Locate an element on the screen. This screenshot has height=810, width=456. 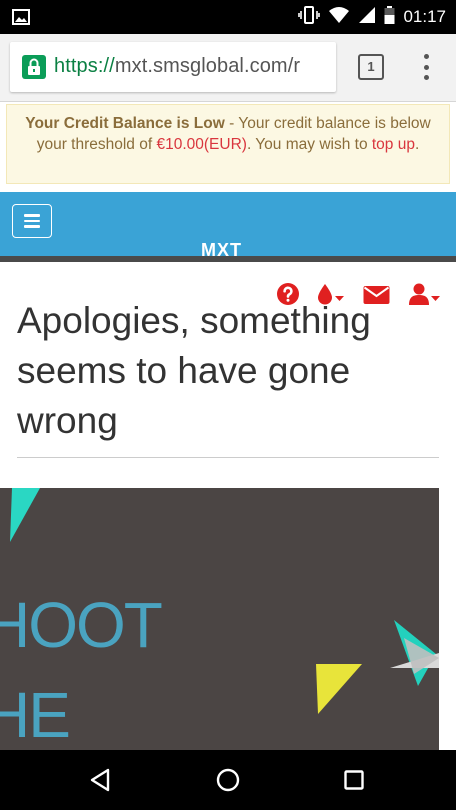
url-host: mxt.smsglobal.com/r is located at coordinates (207, 66).